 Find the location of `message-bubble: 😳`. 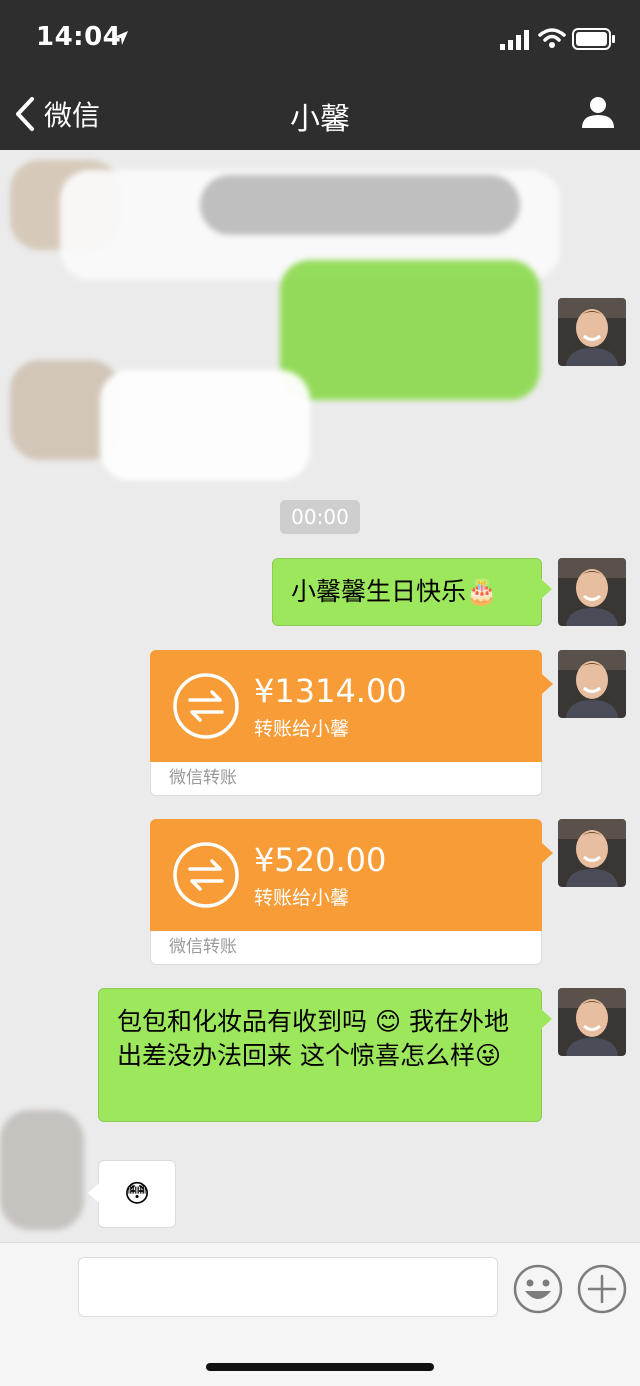

message-bubble: 😳 is located at coordinates (132, 1194).